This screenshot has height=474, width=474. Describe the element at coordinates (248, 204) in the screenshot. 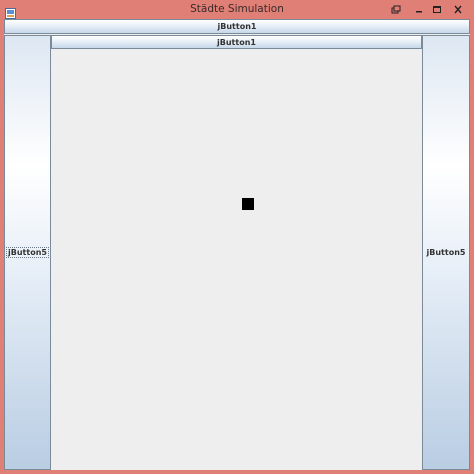

I see `simulation-marker` at that location.